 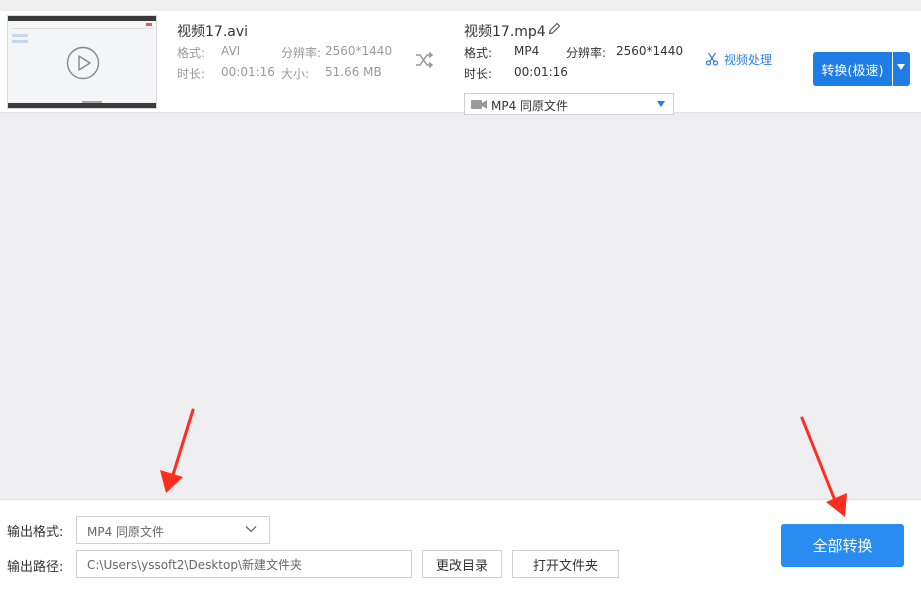 What do you see at coordinates (650, 51) in the screenshot?
I see `output-resolution-value: 2560*1440` at bounding box center [650, 51].